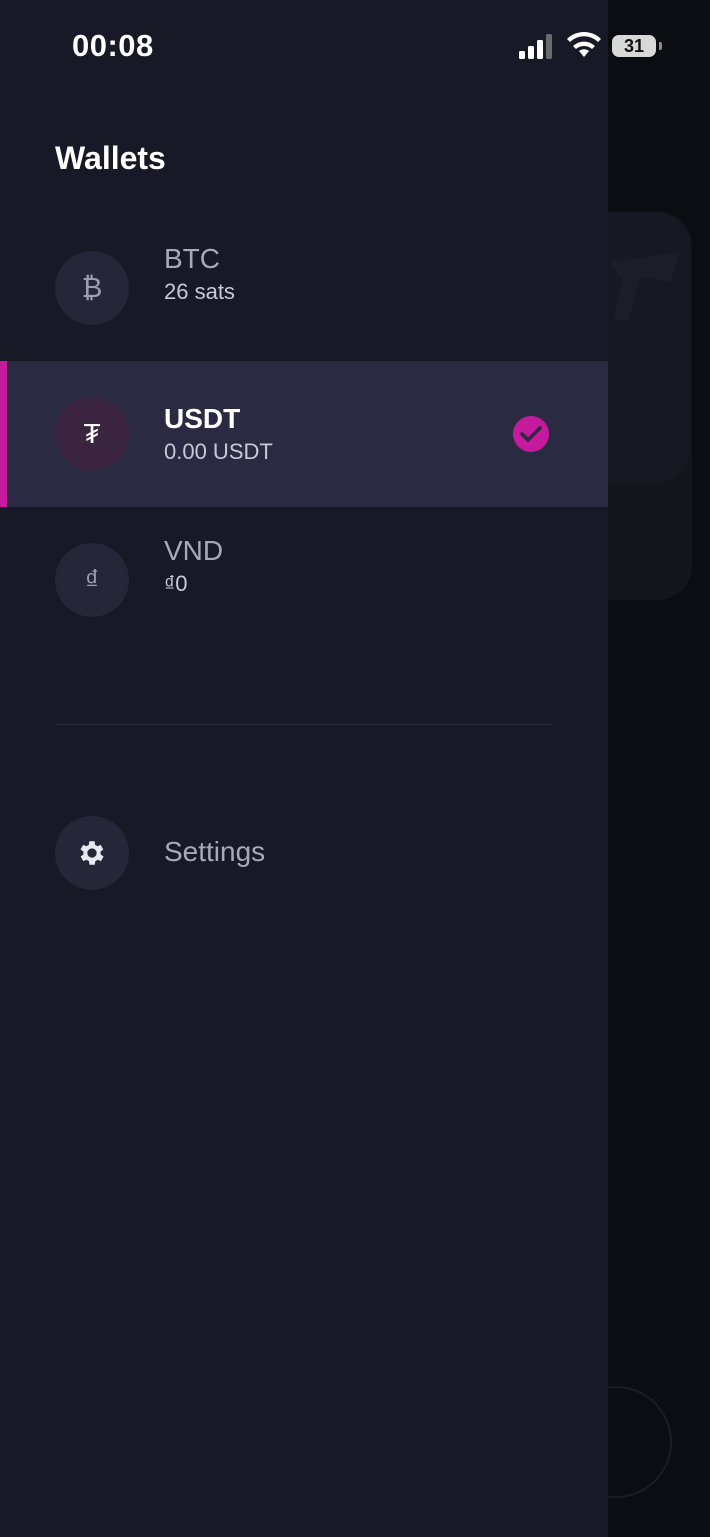 The image size is (710, 1537). I want to click on settings-label: Settings, so click(215, 851).